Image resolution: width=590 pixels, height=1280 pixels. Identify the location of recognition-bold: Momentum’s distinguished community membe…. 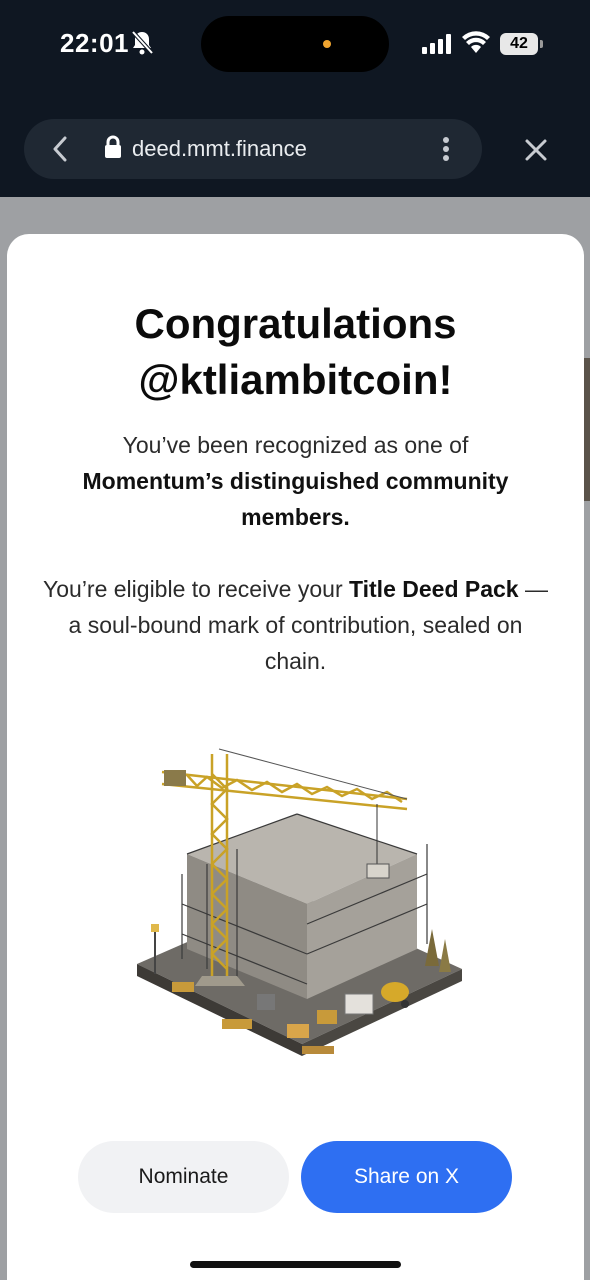
(295, 499).